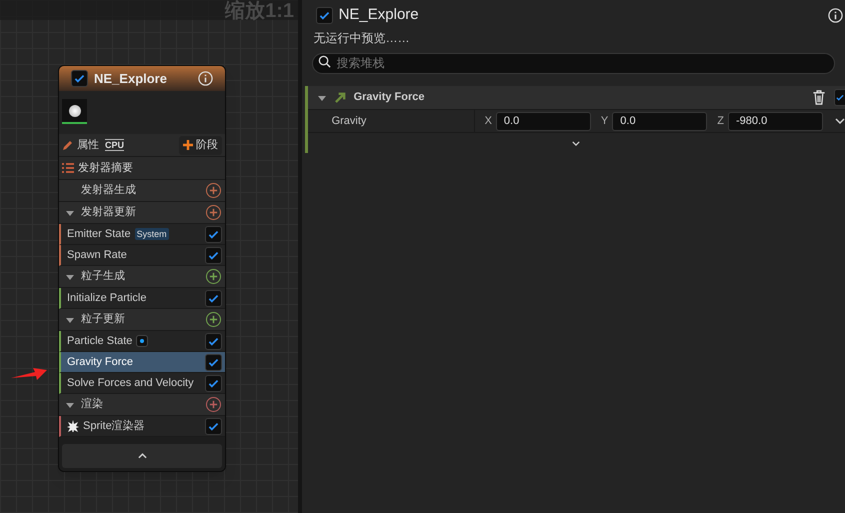 This screenshot has width=845, height=513. What do you see at coordinates (99, 341) in the screenshot?
I see `module-label: Particle State` at bounding box center [99, 341].